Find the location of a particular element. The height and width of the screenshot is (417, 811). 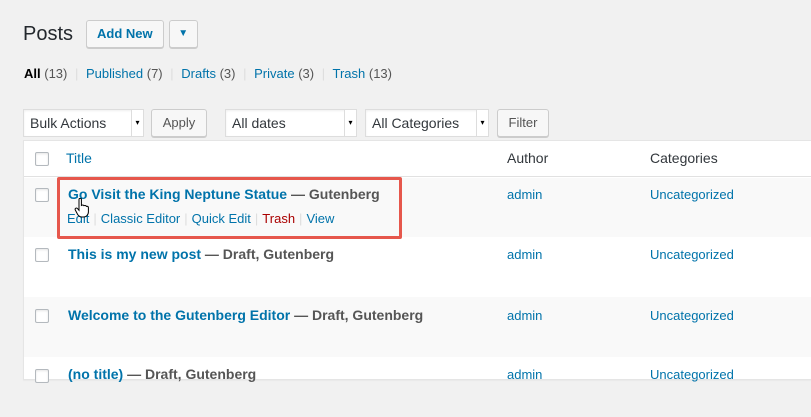

filter-button: Filter is located at coordinates (523, 123).